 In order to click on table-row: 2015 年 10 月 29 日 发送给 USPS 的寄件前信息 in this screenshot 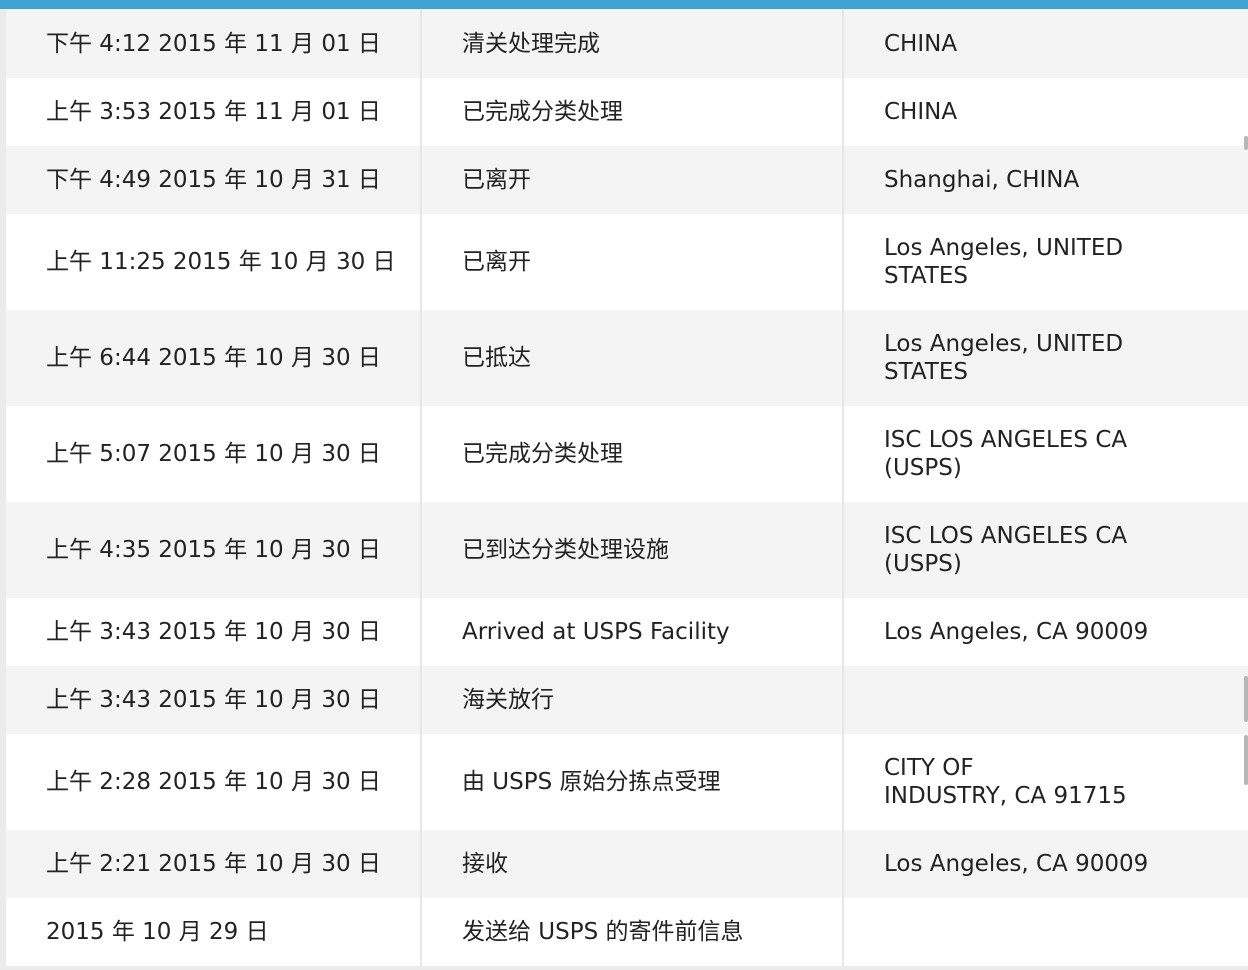, I will do `click(627, 932)`.